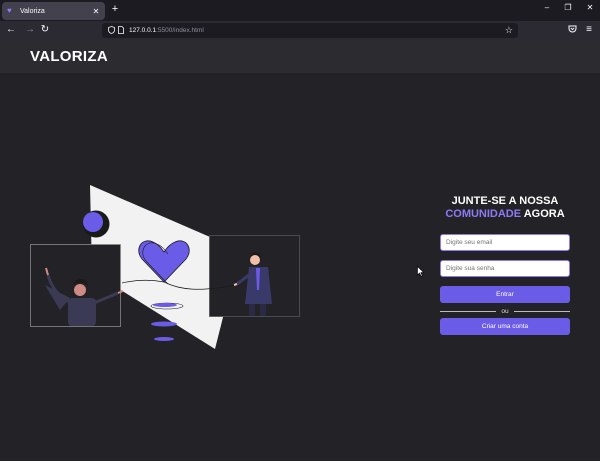 The height and width of the screenshot is (461, 600). I want to click on forward-icon: →, so click(30, 30).